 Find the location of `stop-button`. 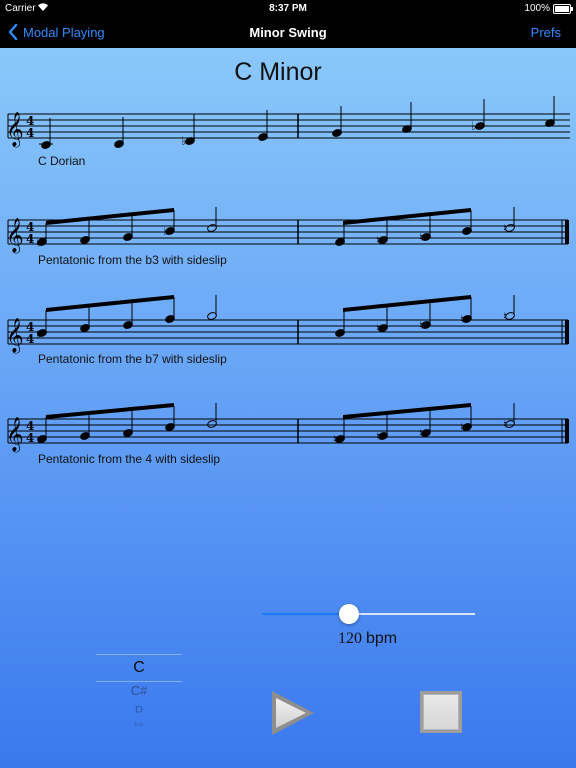

stop-button is located at coordinates (441, 712).